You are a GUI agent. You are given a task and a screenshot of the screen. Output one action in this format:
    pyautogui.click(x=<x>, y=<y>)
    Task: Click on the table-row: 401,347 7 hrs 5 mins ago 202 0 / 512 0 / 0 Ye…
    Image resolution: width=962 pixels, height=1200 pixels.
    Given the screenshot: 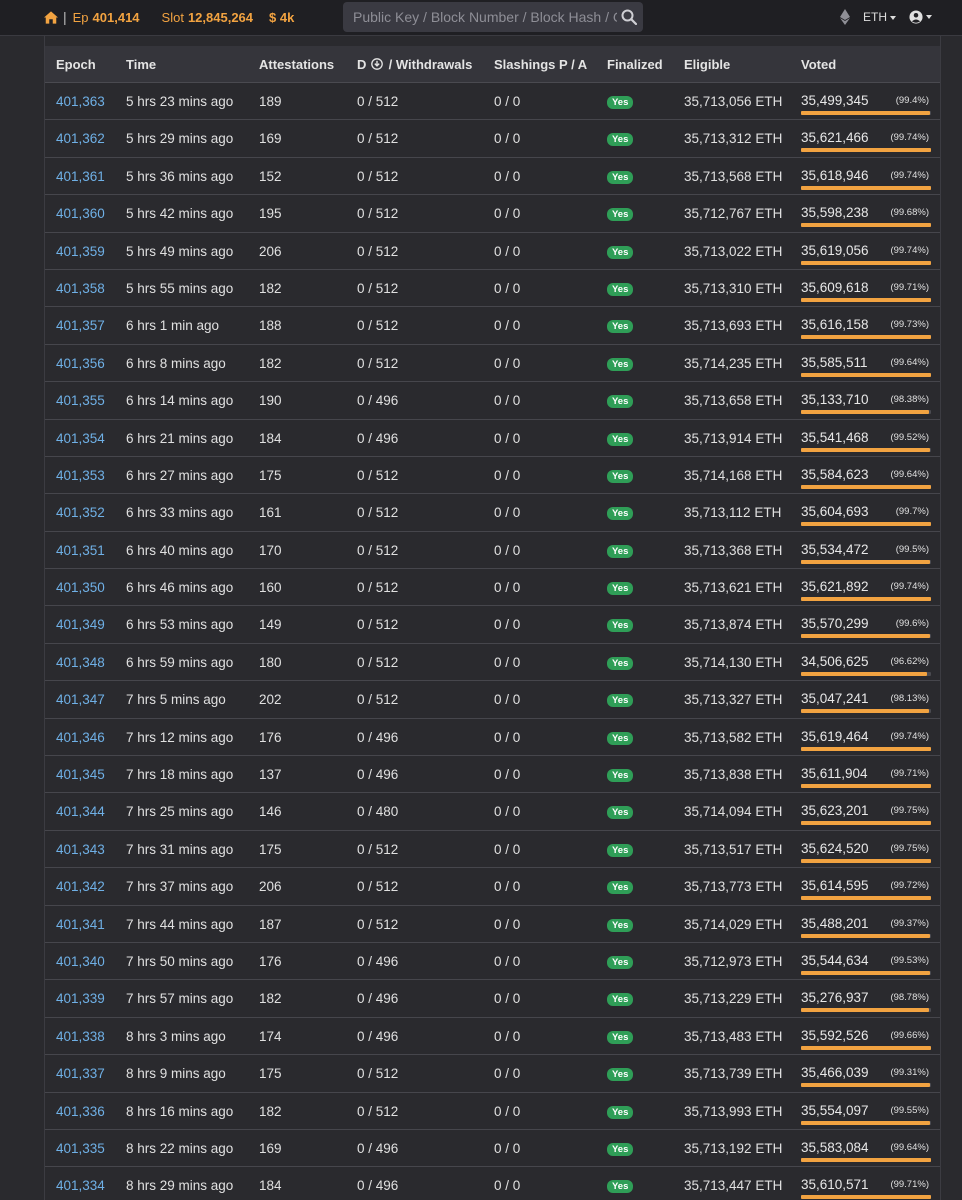 What is the action you would take?
    pyautogui.click(x=492, y=700)
    